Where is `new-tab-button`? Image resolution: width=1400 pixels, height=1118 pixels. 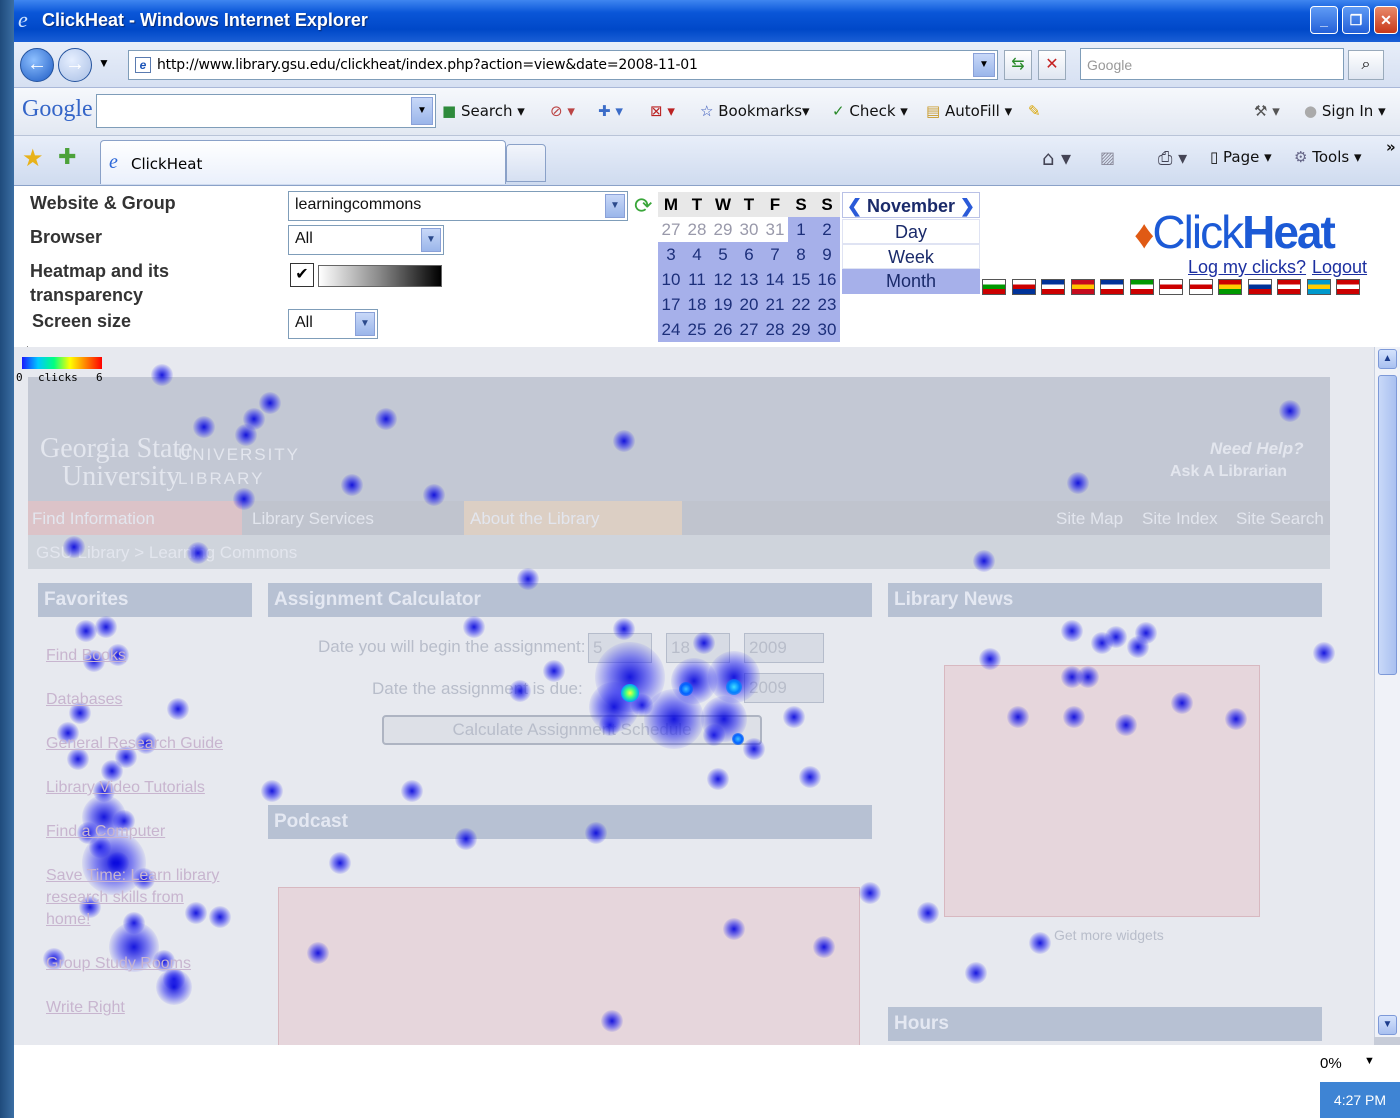 new-tab-button is located at coordinates (526, 163).